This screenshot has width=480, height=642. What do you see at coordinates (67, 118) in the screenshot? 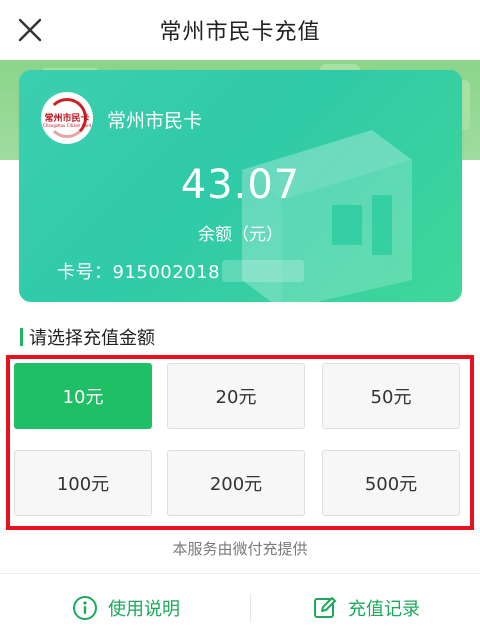
I see `card-logo: 常州市民卡 Changzhou Citizen Card` at bounding box center [67, 118].